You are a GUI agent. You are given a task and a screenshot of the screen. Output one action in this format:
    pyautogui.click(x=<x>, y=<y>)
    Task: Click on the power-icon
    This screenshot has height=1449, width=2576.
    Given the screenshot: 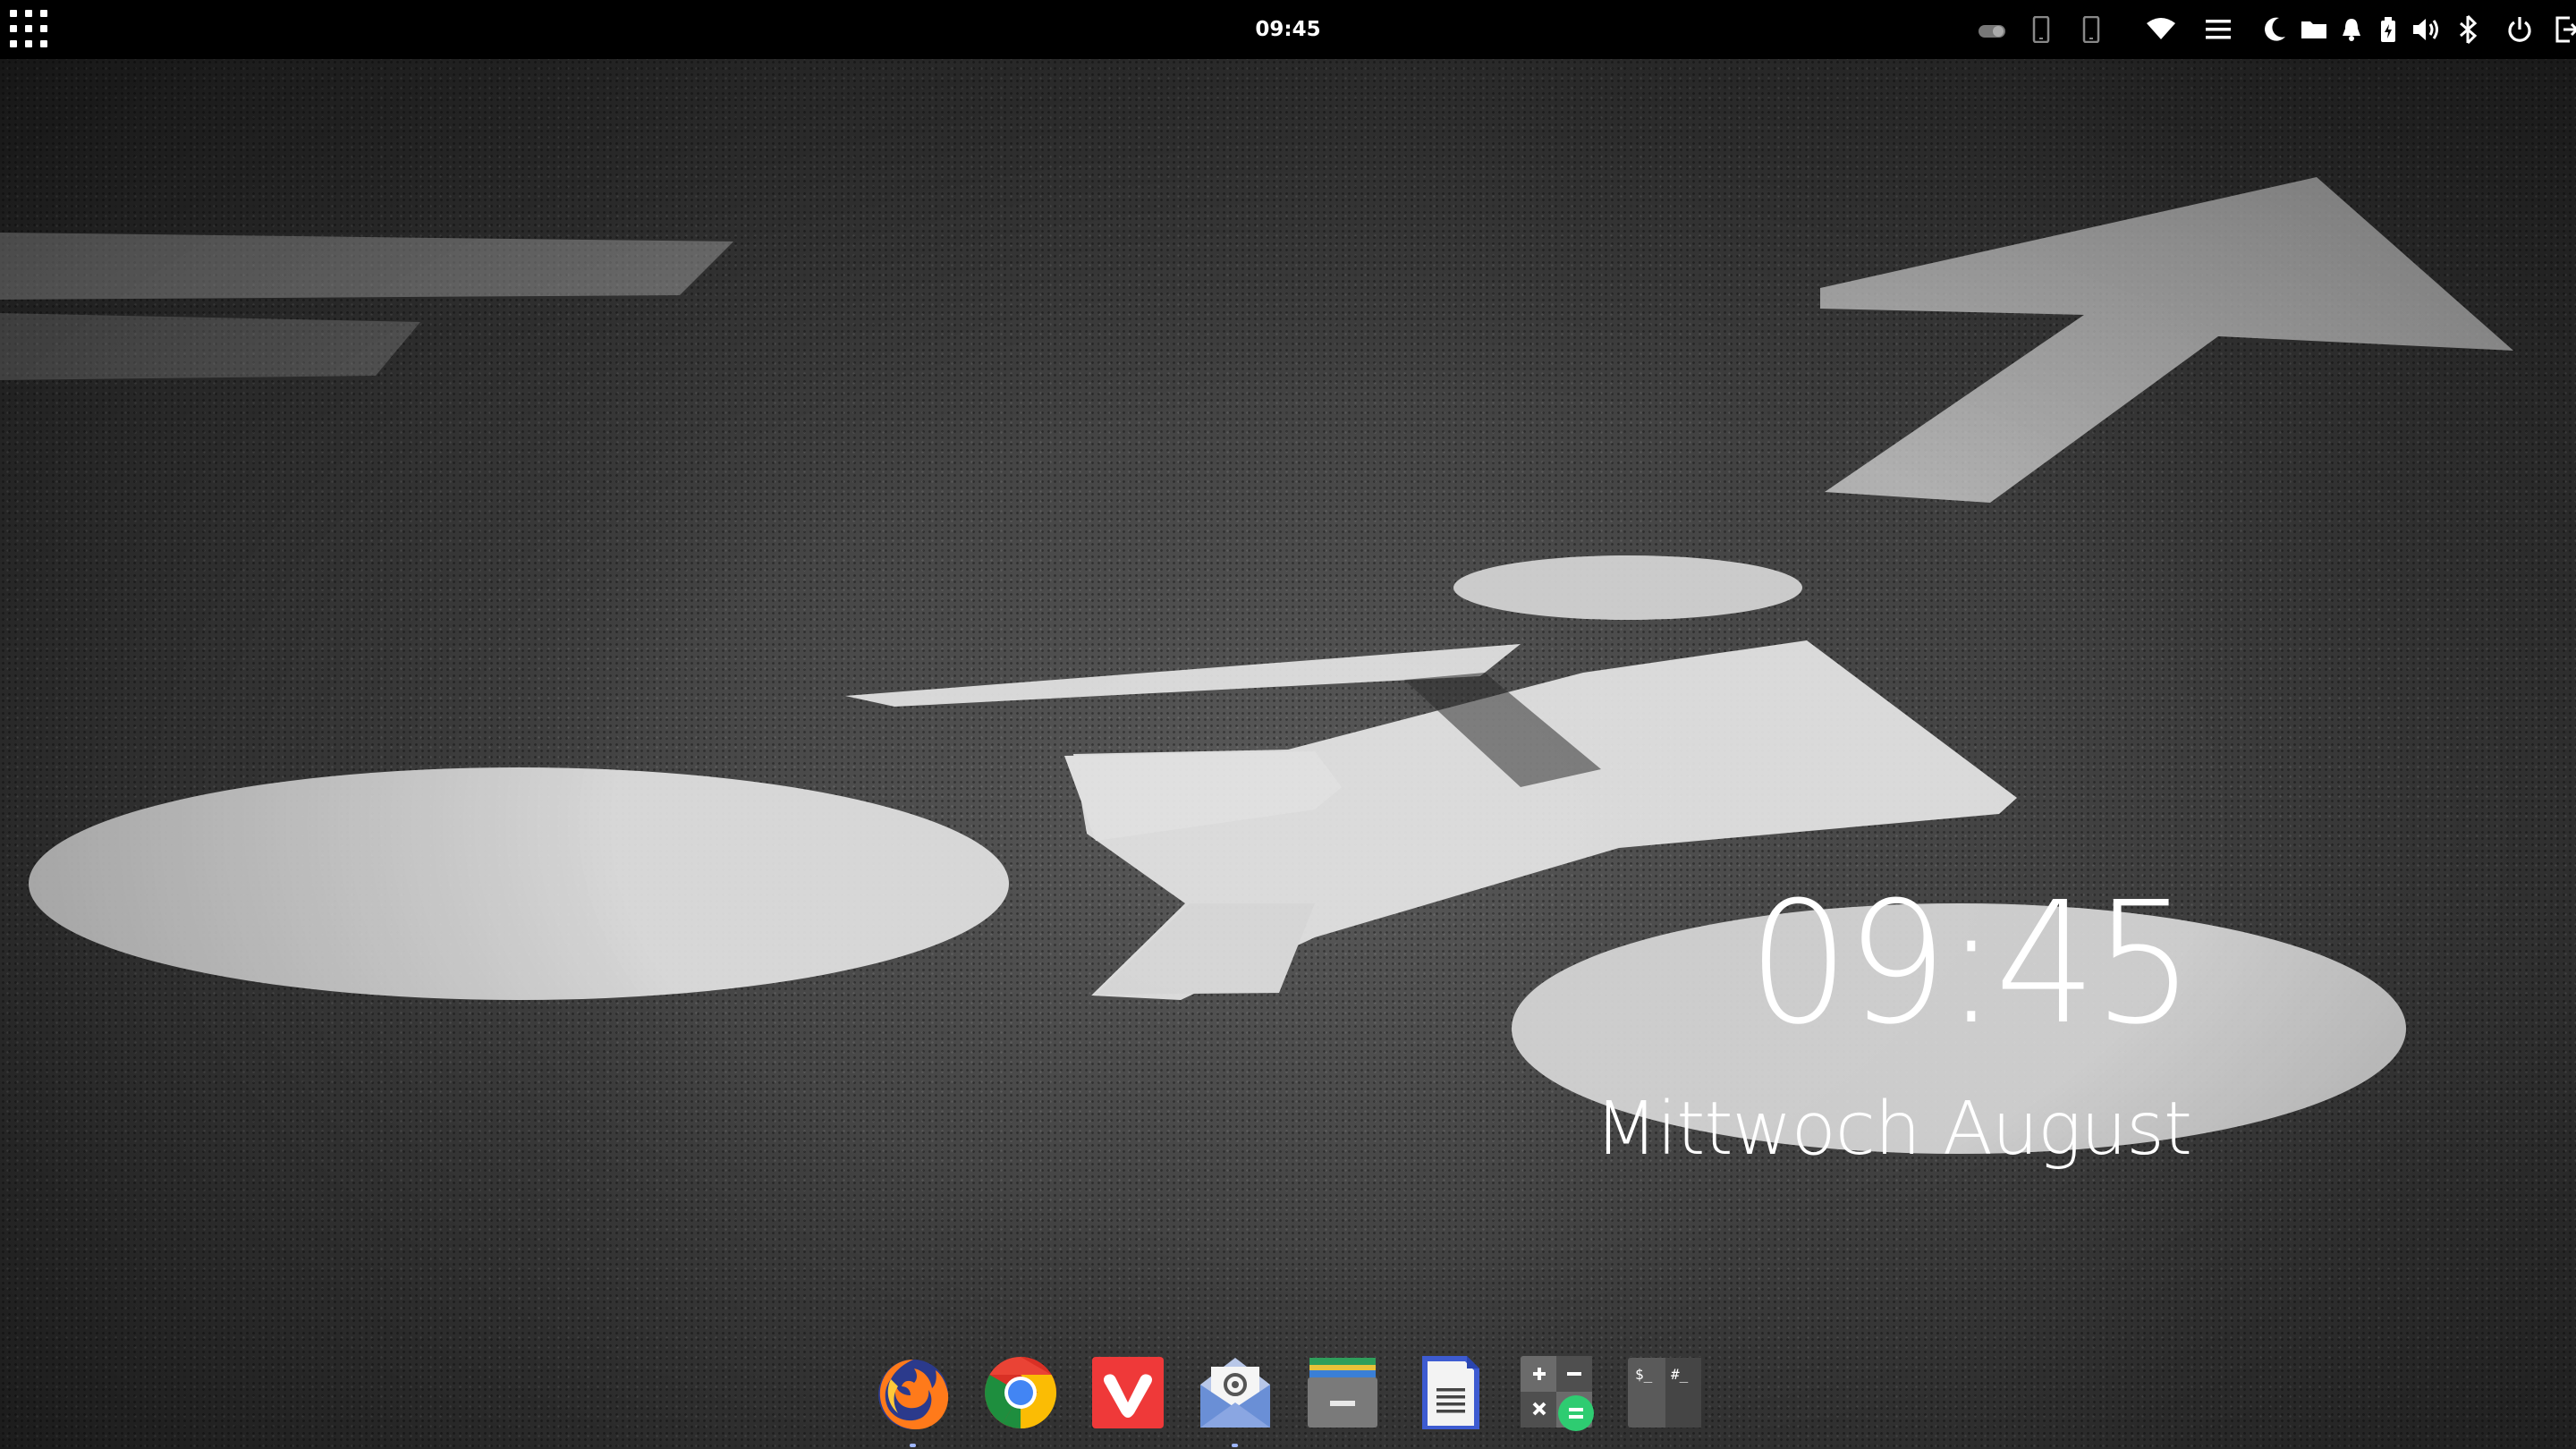 What is the action you would take?
    pyautogui.click(x=2519, y=29)
    